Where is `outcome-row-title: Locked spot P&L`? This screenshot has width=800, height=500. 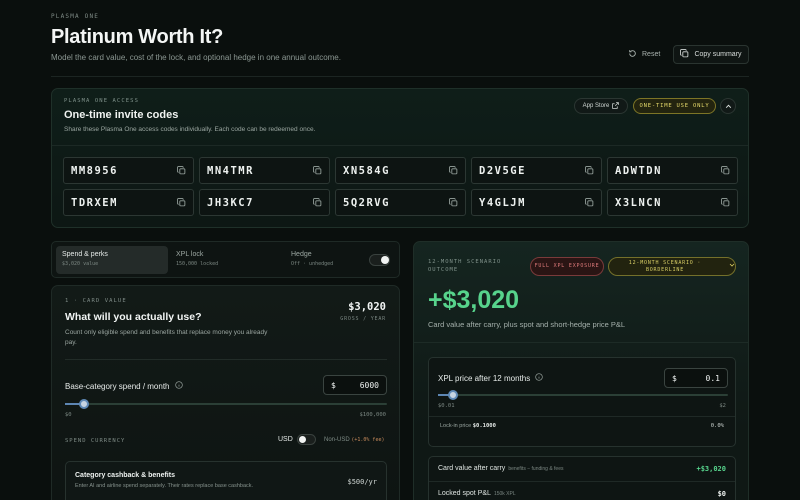 outcome-row-title: Locked spot P&L is located at coordinates (464, 493).